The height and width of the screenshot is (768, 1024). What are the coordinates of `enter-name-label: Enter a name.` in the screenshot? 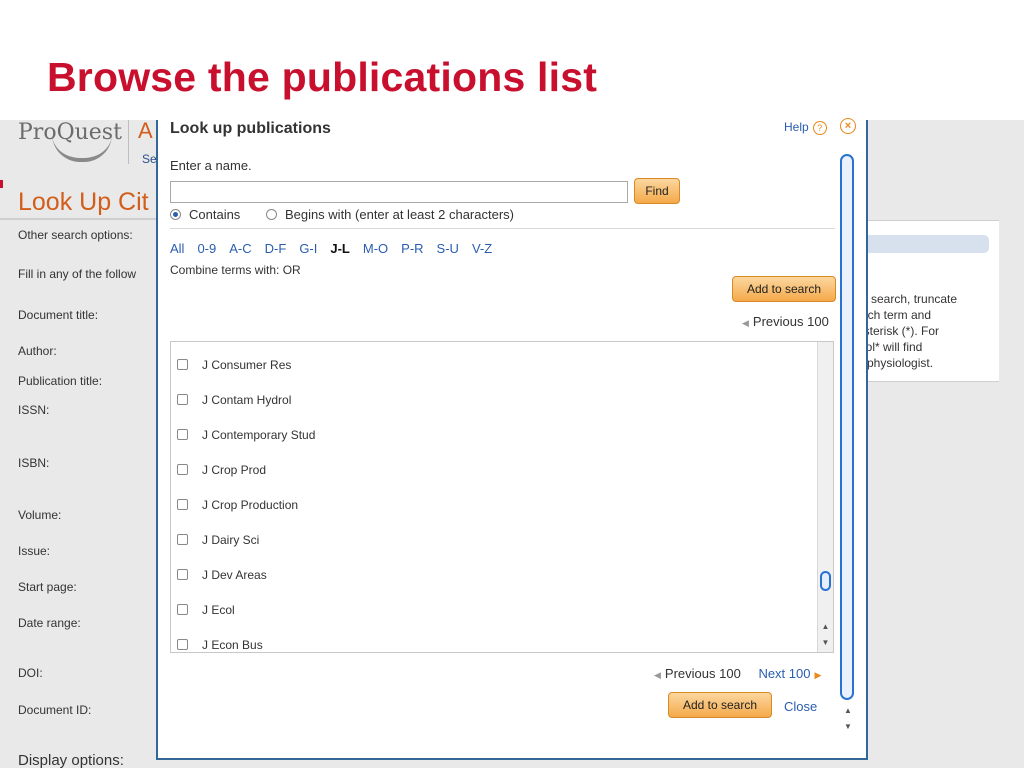 It's located at (211, 165).